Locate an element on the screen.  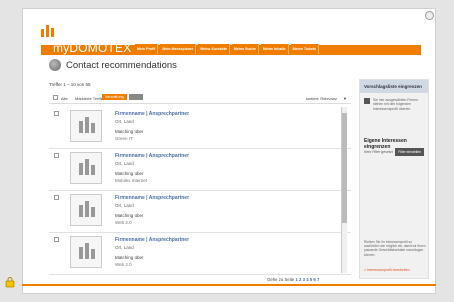
marked-label: Markierte Treffer is located at coordinates (90, 98).